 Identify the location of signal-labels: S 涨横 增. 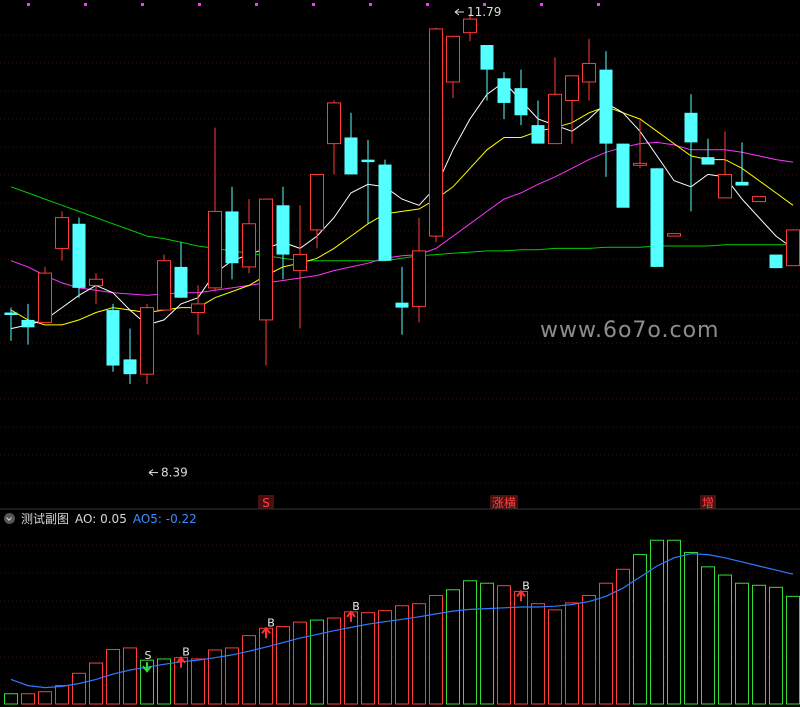
(487, 502).